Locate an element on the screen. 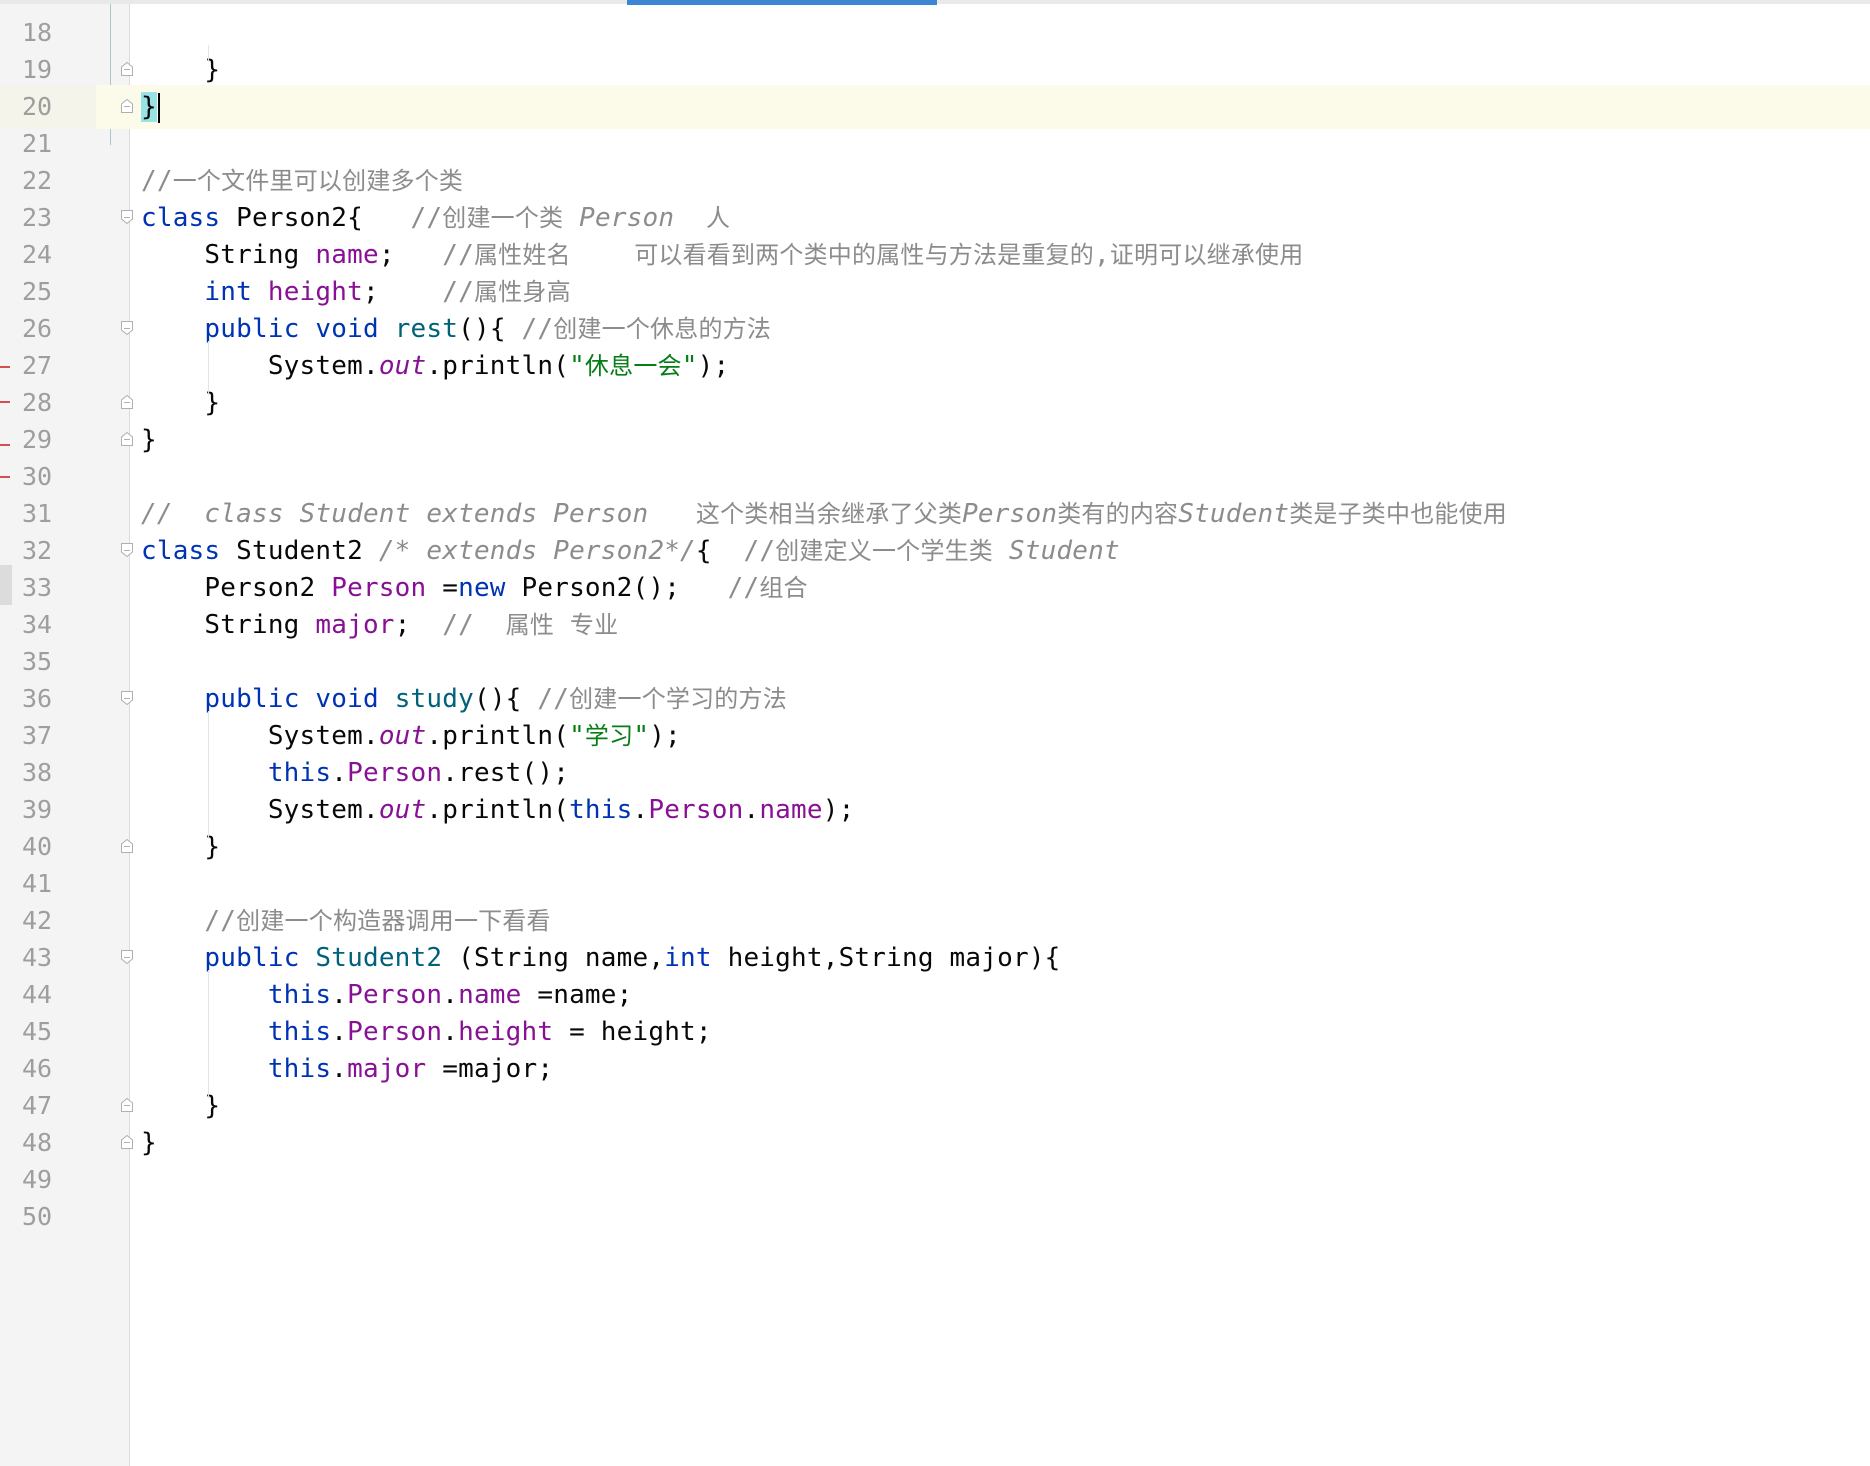  code-token: study is located at coordinates (434, 699).